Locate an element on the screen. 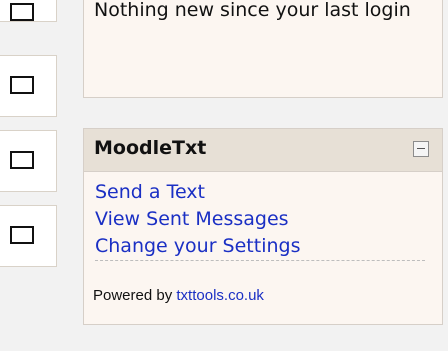 This screenshot has height=351, width=448. powered-by: Powered by txttools.co.uk is located at coordinates (178, 295).